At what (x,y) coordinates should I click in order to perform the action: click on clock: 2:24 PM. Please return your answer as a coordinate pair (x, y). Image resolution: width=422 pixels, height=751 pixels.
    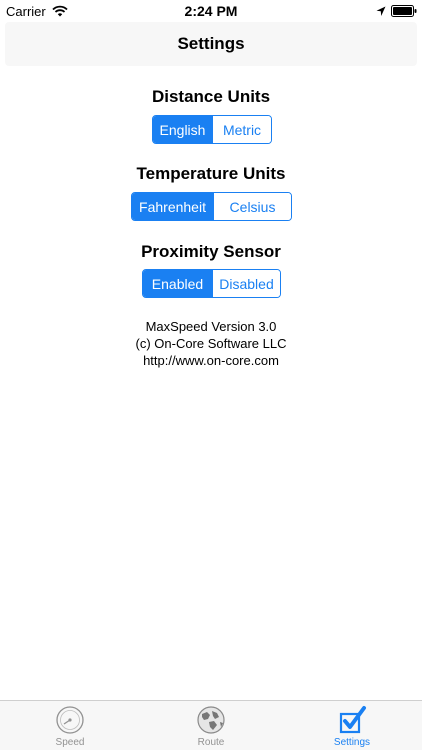
    Looking at the image, I should click on (211, 11).